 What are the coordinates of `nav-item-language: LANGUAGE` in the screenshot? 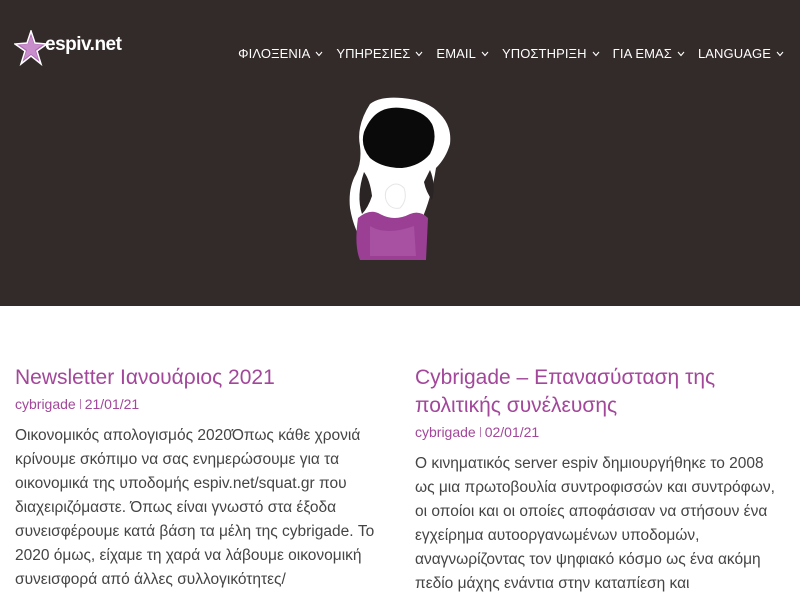 It's located at (741, 53).